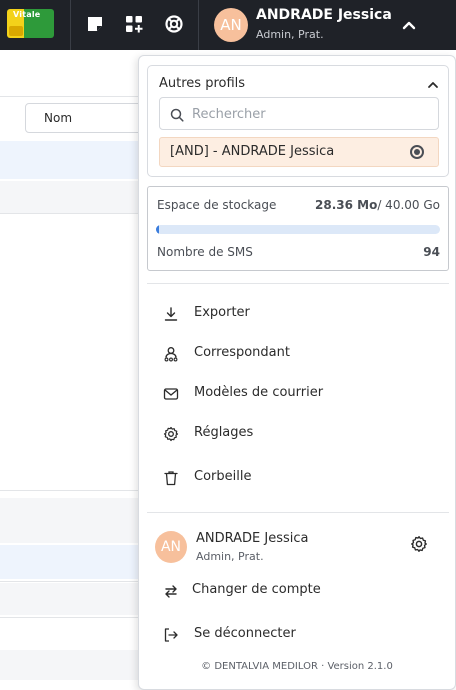 This screenshot has width=456, height=690. Describe the element at coordinates (171, 394) in the screenshot. I see `mail-icon` at that location.